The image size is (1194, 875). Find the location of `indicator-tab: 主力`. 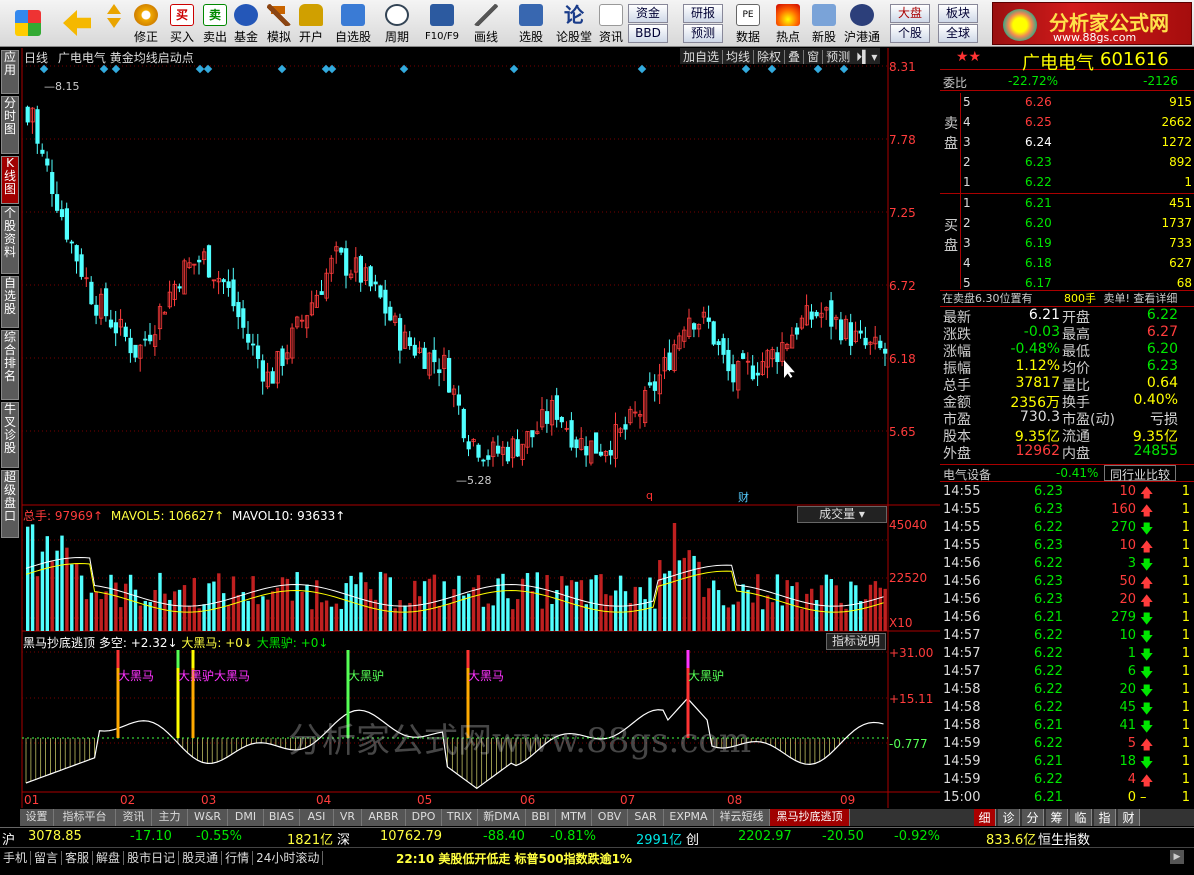

indicator-tab: 主力 is located at coordinates (170, 817).